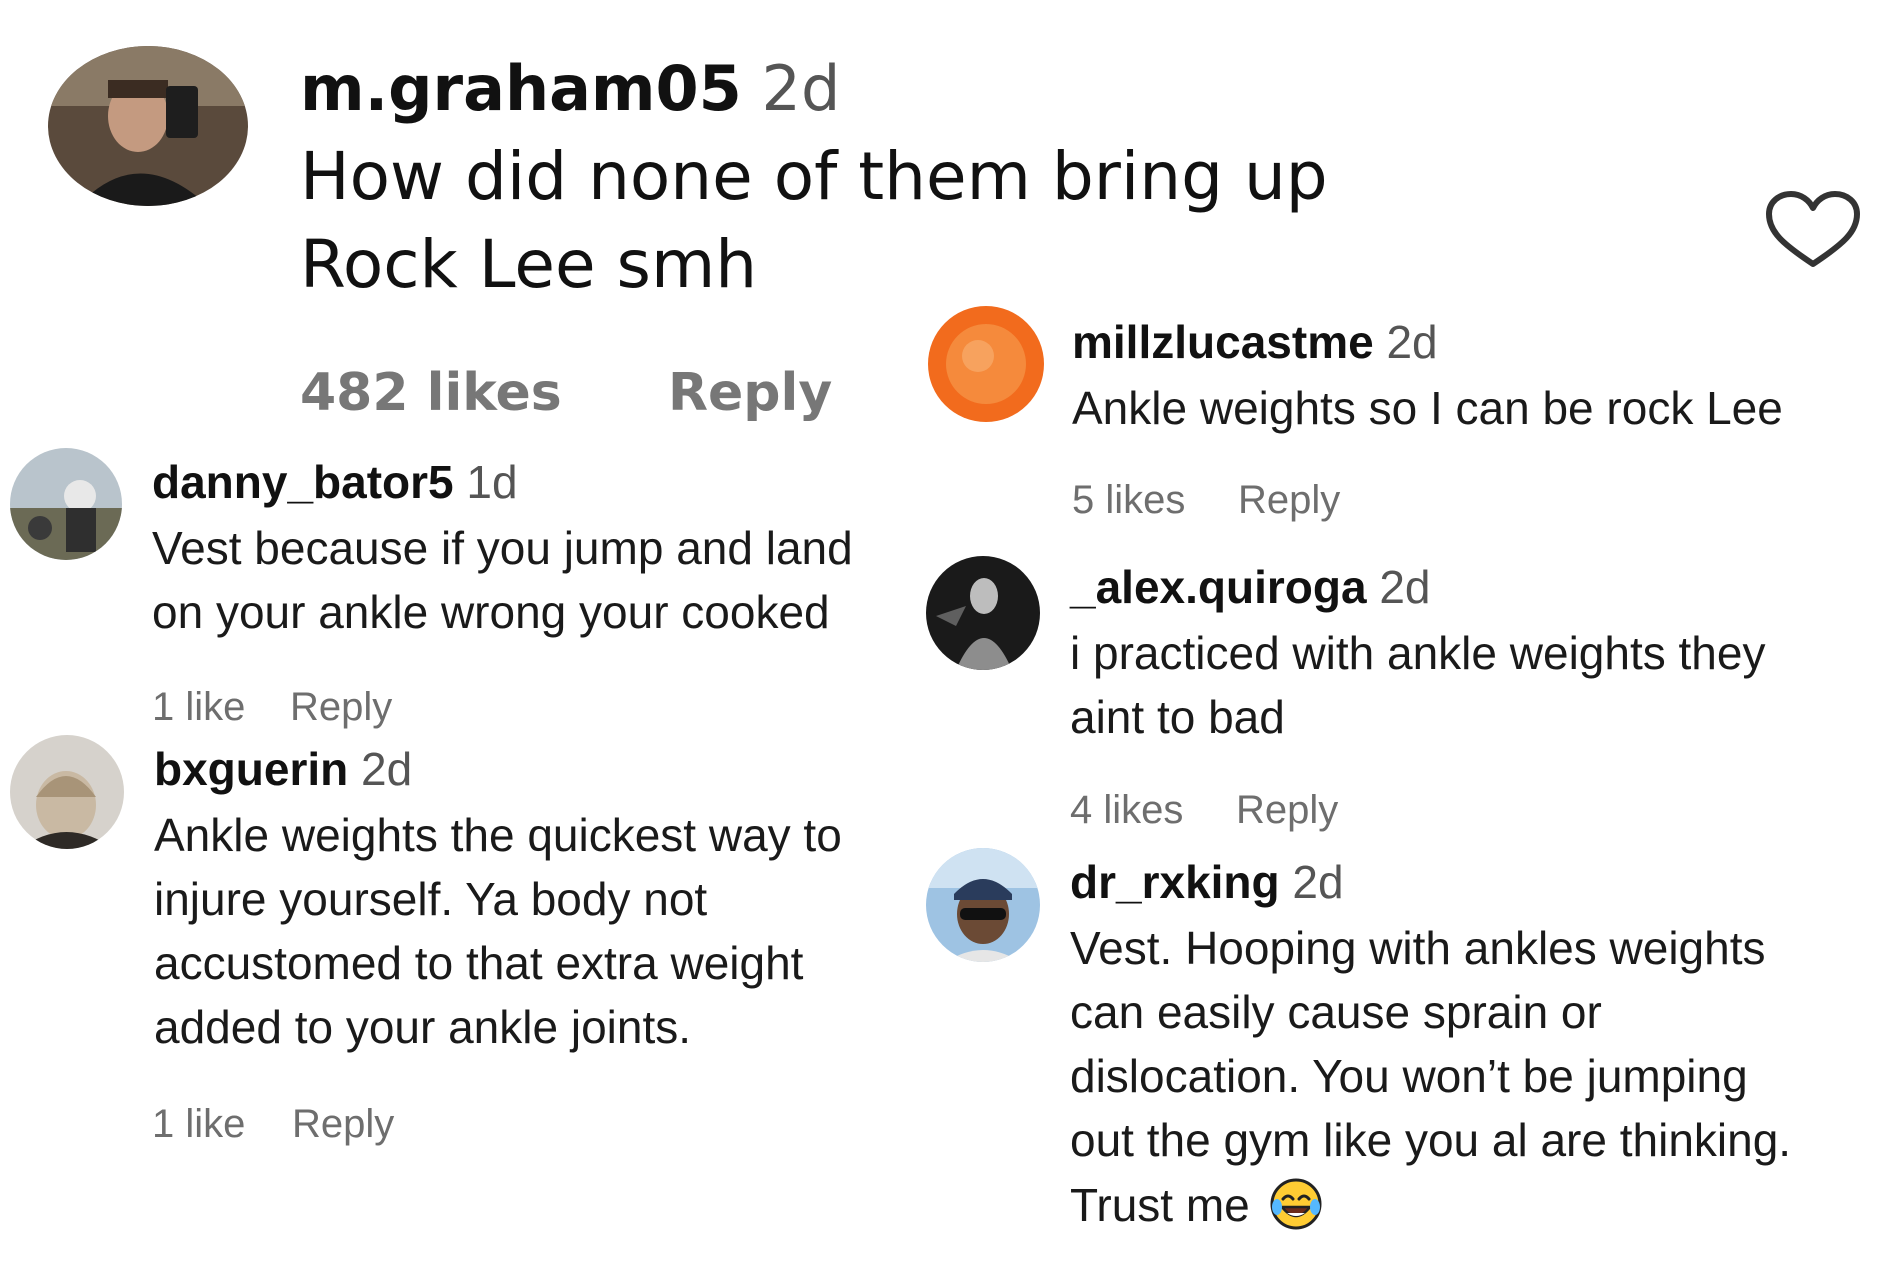  Describe the element at coordinates (1128, 500) in the screenshot. I see `like-count: 5 likes` at that location.